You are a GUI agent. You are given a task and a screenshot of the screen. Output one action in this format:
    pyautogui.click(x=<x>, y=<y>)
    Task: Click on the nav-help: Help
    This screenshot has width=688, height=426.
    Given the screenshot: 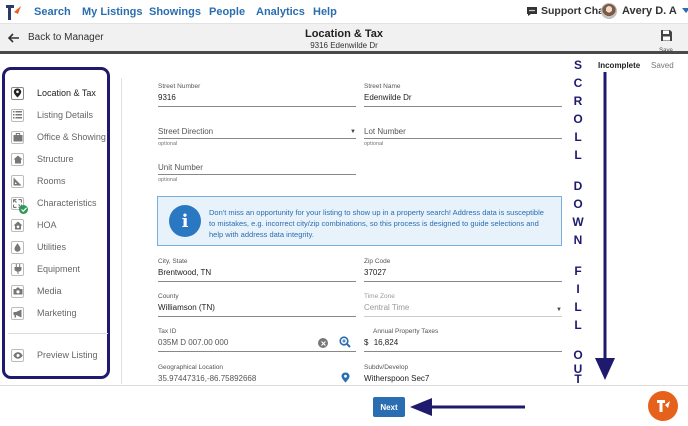 What is the action you would take?
    pyautogui.click(x=325, y=12)
    